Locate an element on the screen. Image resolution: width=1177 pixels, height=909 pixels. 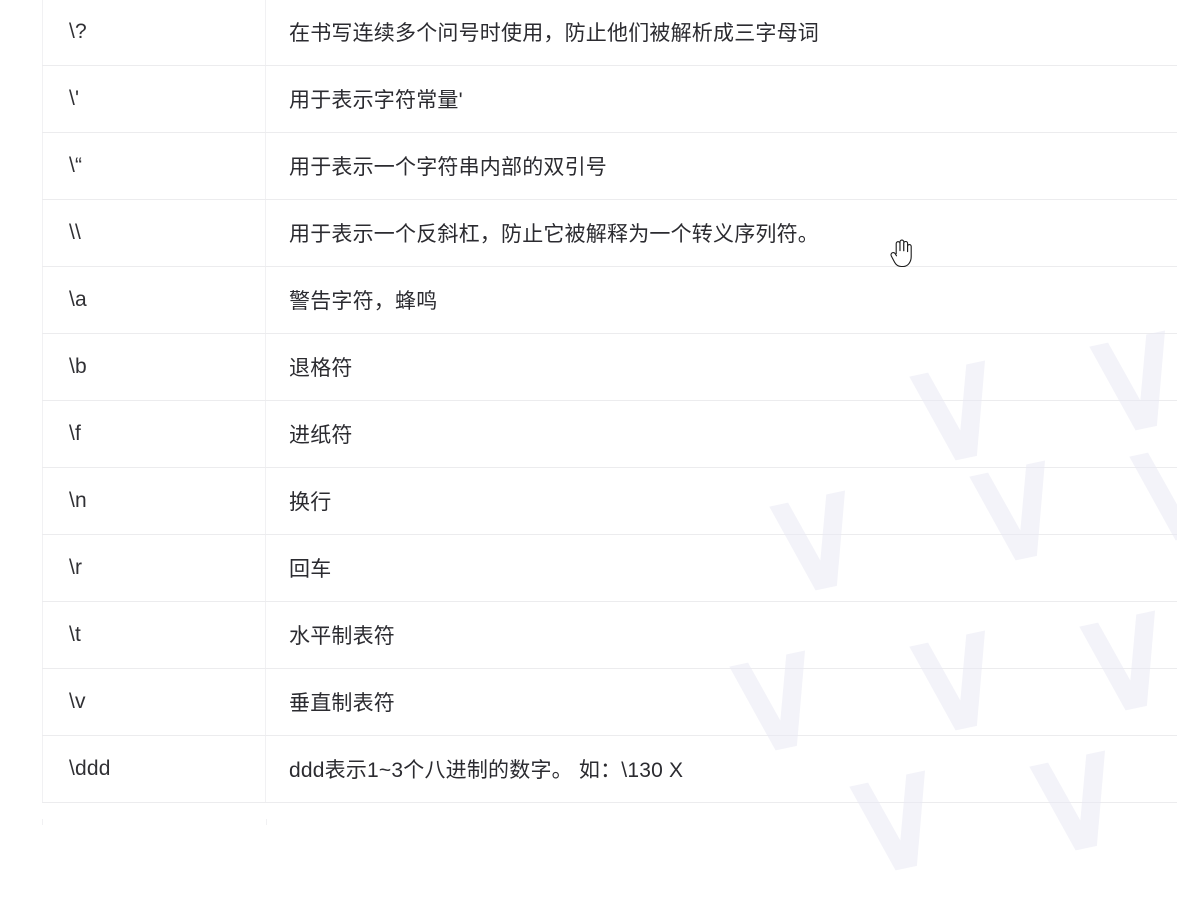
escape-description-cell: 回车 is located at coordinates (721, 568).